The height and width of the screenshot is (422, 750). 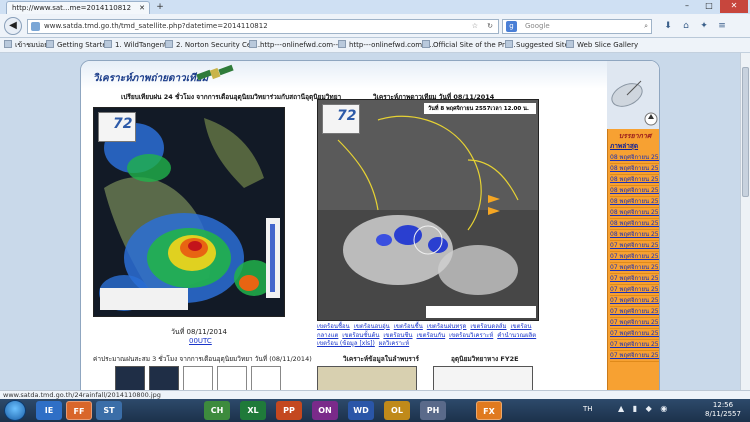 I want to click on bookmark-item: Getting Started, so click(x=78, y=45).